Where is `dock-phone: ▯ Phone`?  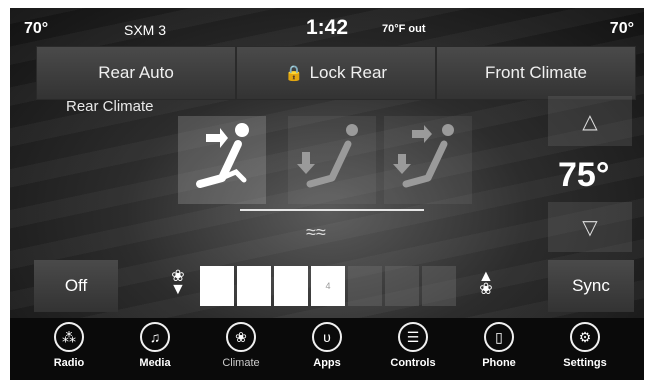 dock-phone: ▯ Phone is located at coordinates (499, 349).